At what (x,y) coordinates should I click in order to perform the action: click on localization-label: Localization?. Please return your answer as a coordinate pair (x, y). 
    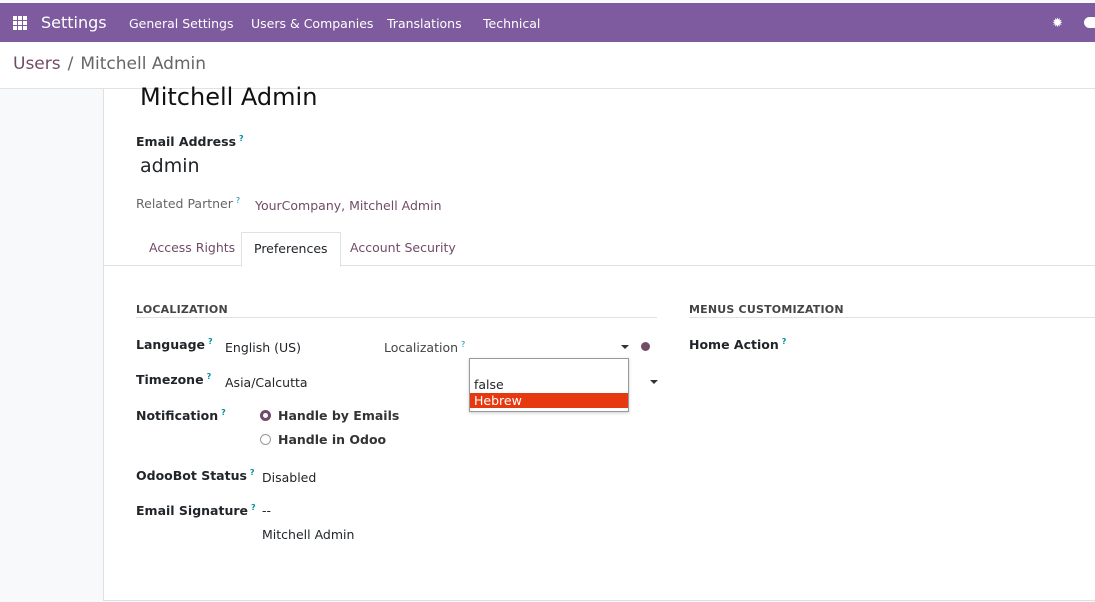
    Looking at the image, I should click on (425, 348).